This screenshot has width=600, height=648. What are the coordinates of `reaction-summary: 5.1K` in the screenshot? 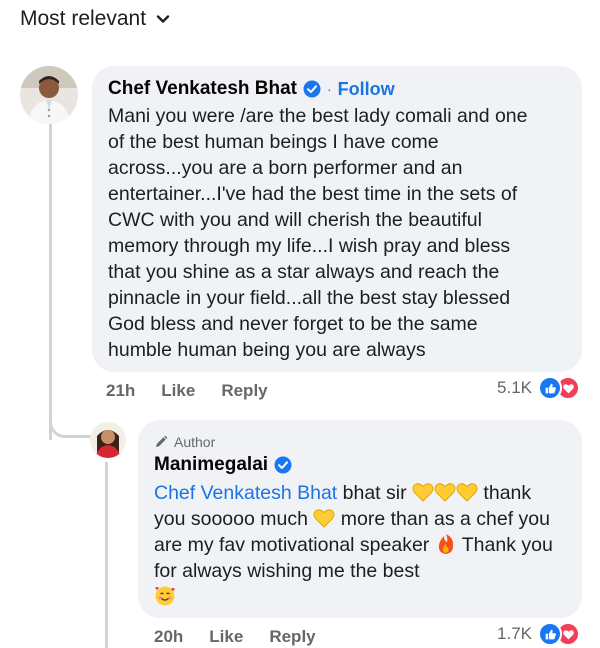 It's located at (538, 388).